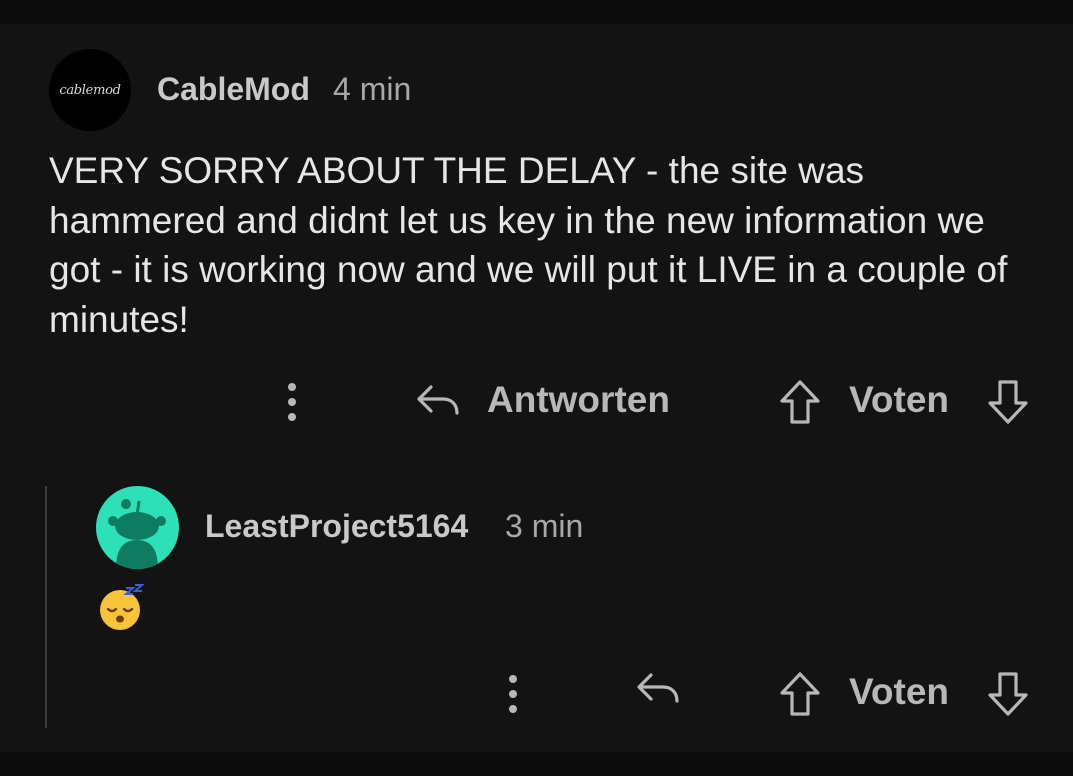 The image size is (1073, 776). I want to click on thread-line, so click(46, 607).